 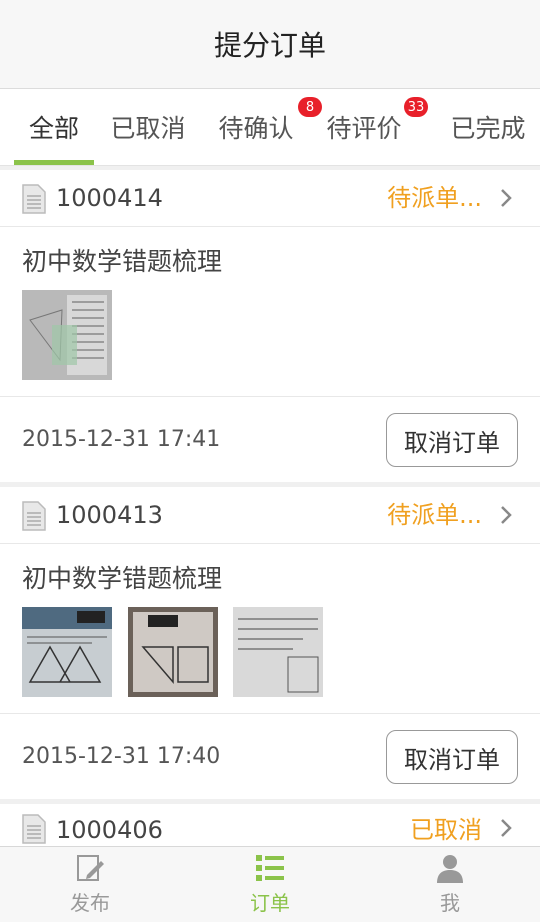 What do you see at coordinates (90, 868) in the screenshot?
I see `publish-icon` at bounding box center [90, 868].